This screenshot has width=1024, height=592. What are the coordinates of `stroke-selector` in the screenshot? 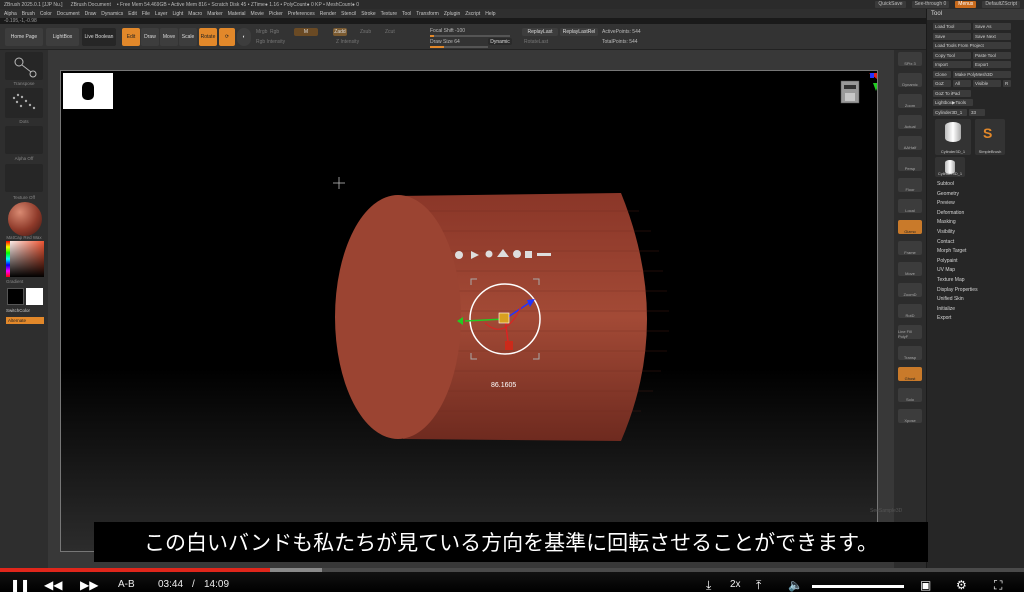 It's located at (24, 103).